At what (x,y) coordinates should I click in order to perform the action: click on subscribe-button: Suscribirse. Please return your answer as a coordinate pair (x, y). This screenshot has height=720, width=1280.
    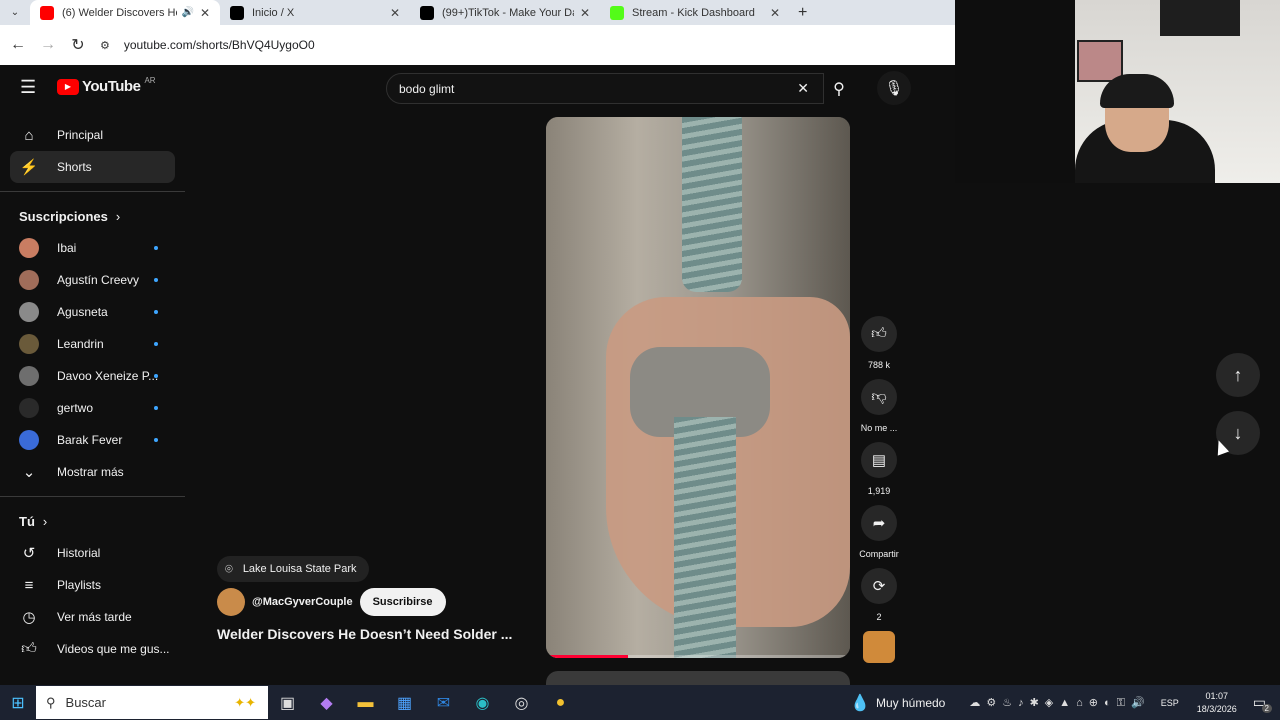
    Looking at the image, I should click on (402, 602).